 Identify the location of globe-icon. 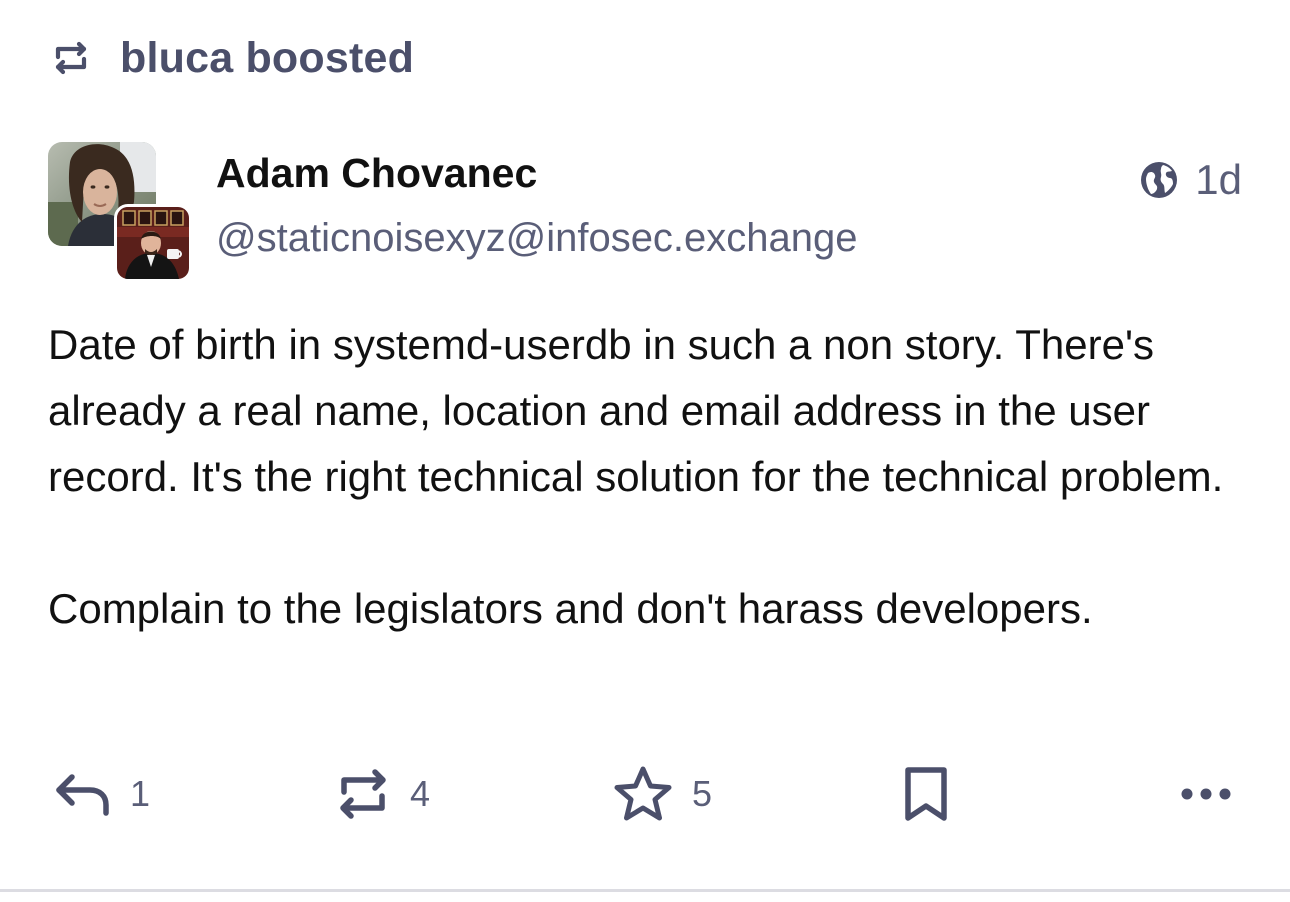
(1159, 180).